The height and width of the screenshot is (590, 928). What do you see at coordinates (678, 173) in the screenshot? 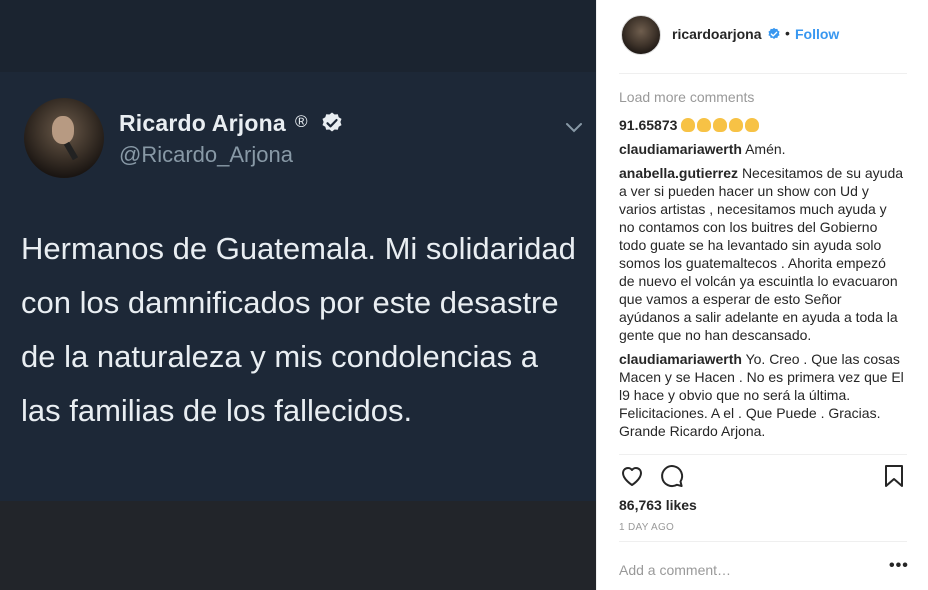
I see `comment-username: anabella.gutierrez` at bounding box center [678, 173].